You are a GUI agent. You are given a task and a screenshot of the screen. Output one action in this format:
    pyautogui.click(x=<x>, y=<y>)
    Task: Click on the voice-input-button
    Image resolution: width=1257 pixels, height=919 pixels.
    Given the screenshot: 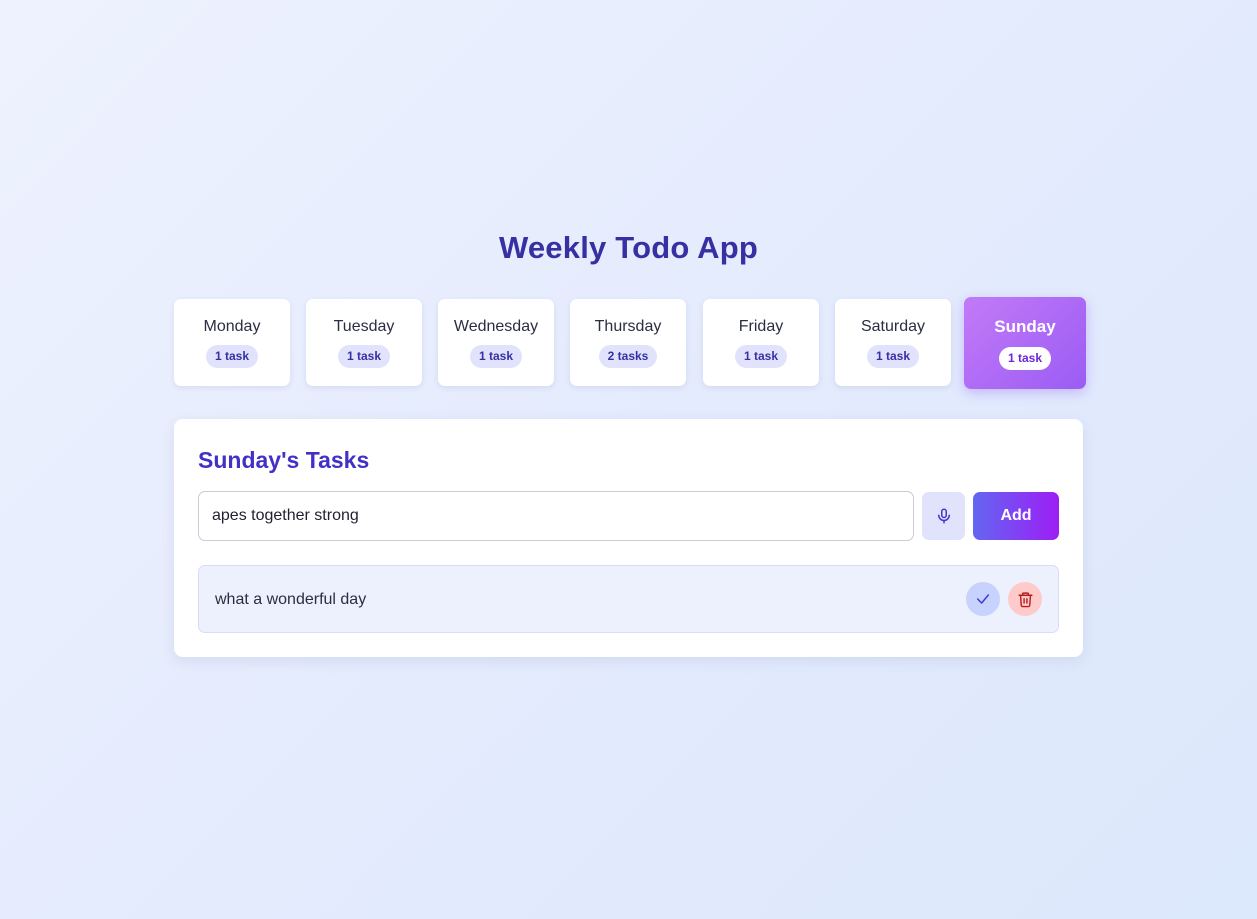 What is the action you would take?
    pyautogui.click(x=943, y=516)
    